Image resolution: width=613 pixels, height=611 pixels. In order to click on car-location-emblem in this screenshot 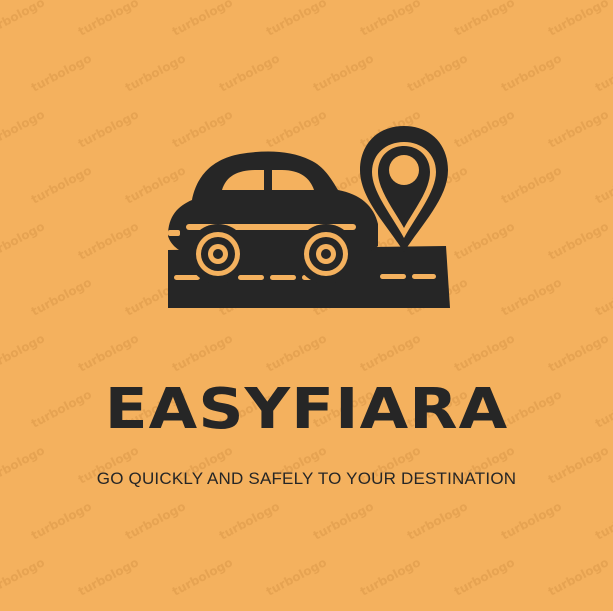, I will do `click(309, 217)`.